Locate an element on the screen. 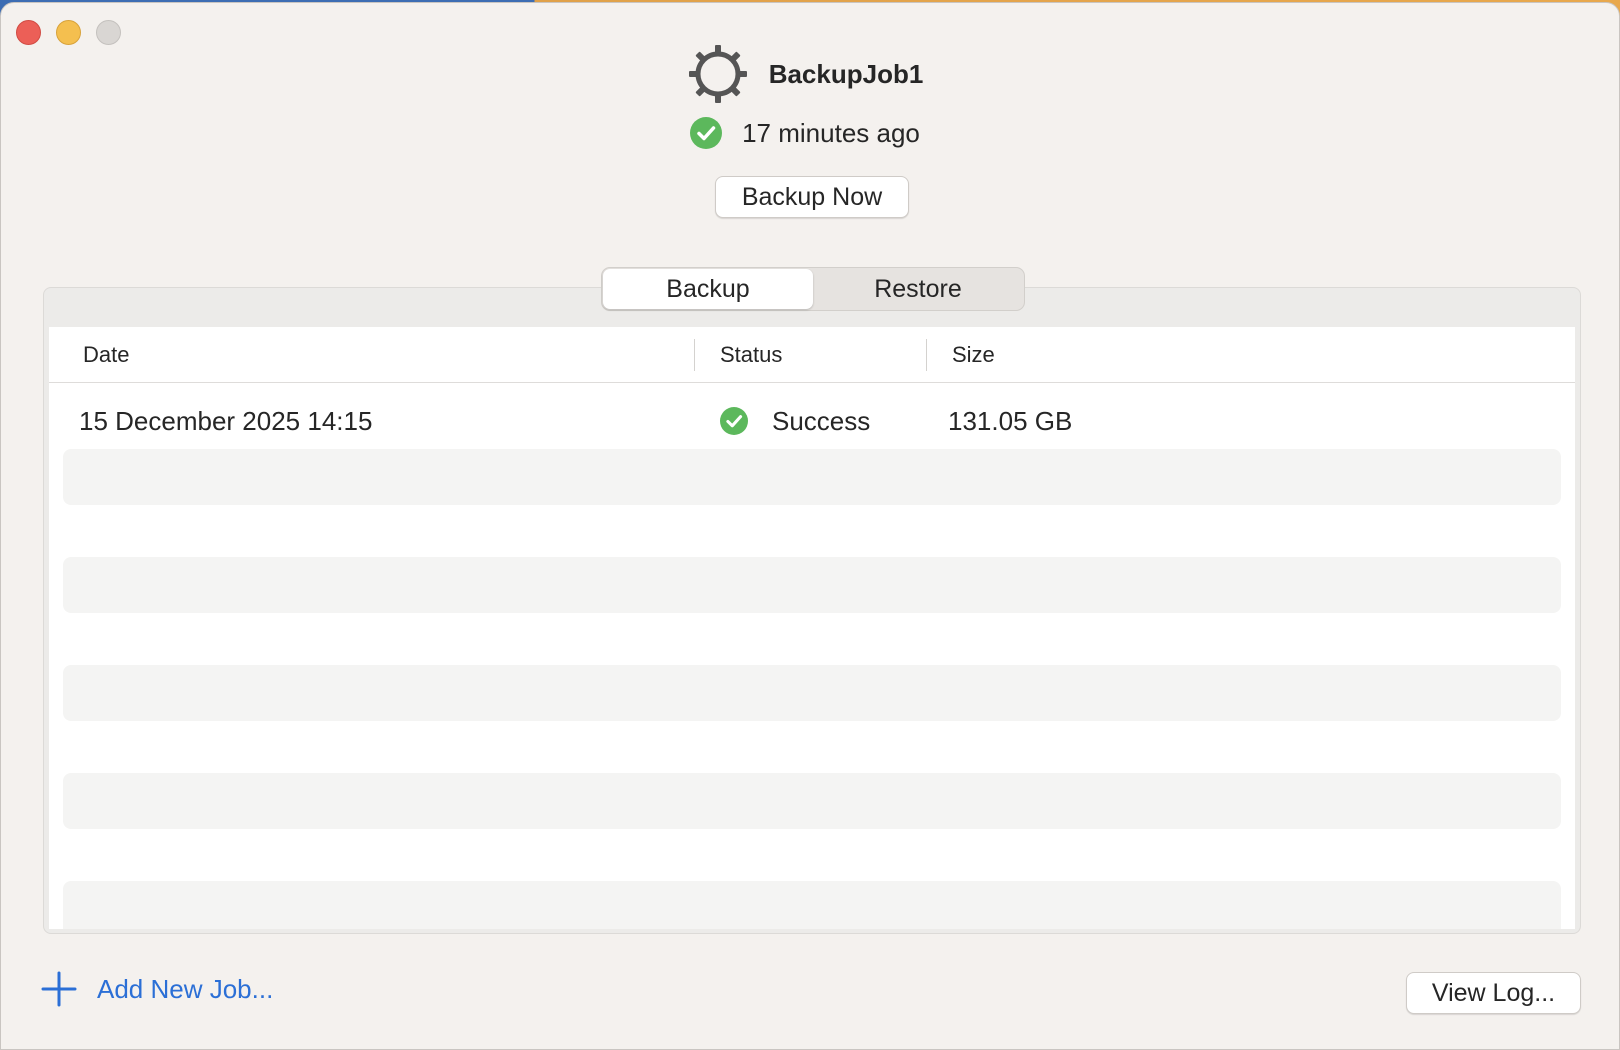 This screenshot has height=1050, width=1620. job-name: BackupJob1 is located at coordinates (846, 73).